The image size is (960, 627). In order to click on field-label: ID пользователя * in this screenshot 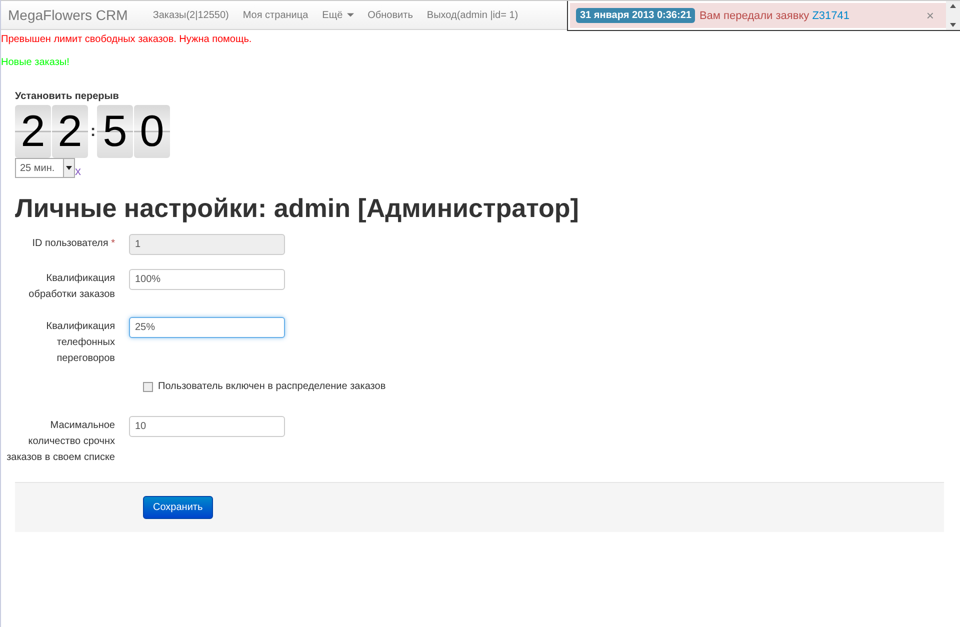, I will do `click(73, 243)`.